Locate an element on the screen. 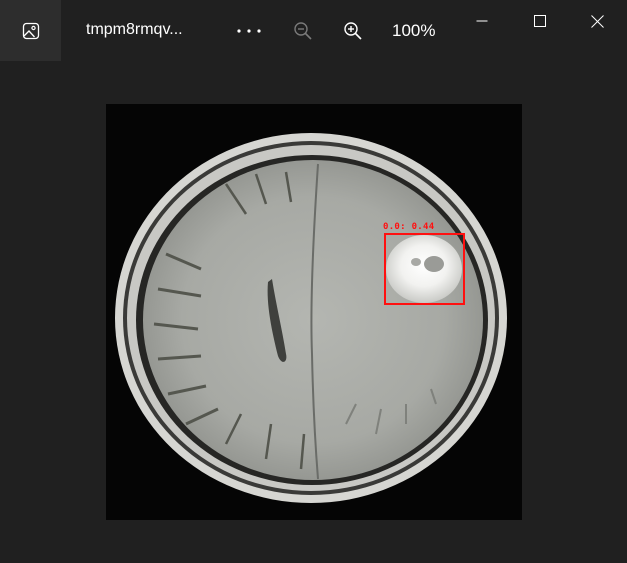 This screenshot has width=627, height=563. zoom-in-button is located at coordinates (353, 31).